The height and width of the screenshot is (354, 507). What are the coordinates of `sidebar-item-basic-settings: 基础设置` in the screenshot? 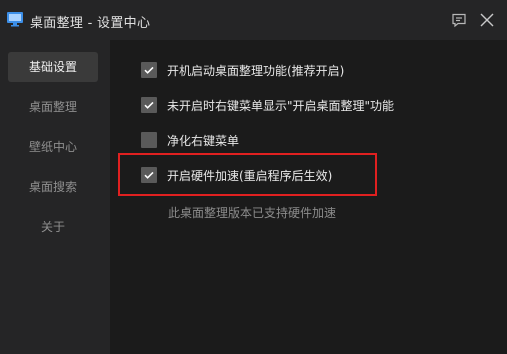 It's located at (53, 67).